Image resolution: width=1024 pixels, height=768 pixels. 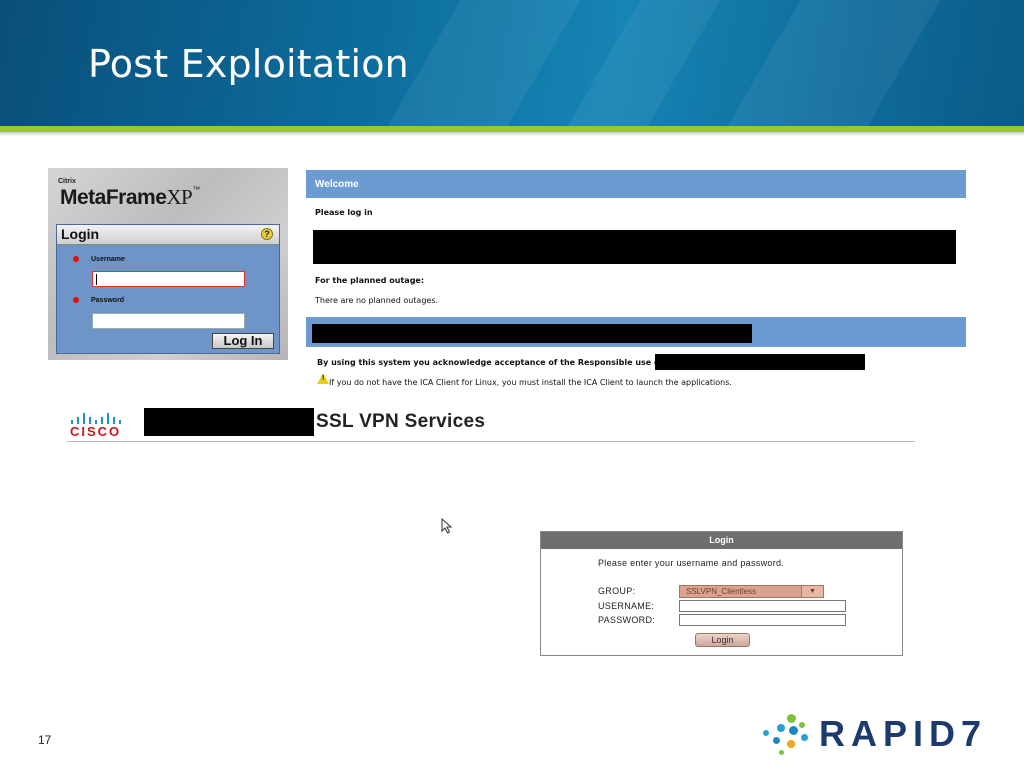 I want to click on cisco-username-input, so click(x=762, y=606).